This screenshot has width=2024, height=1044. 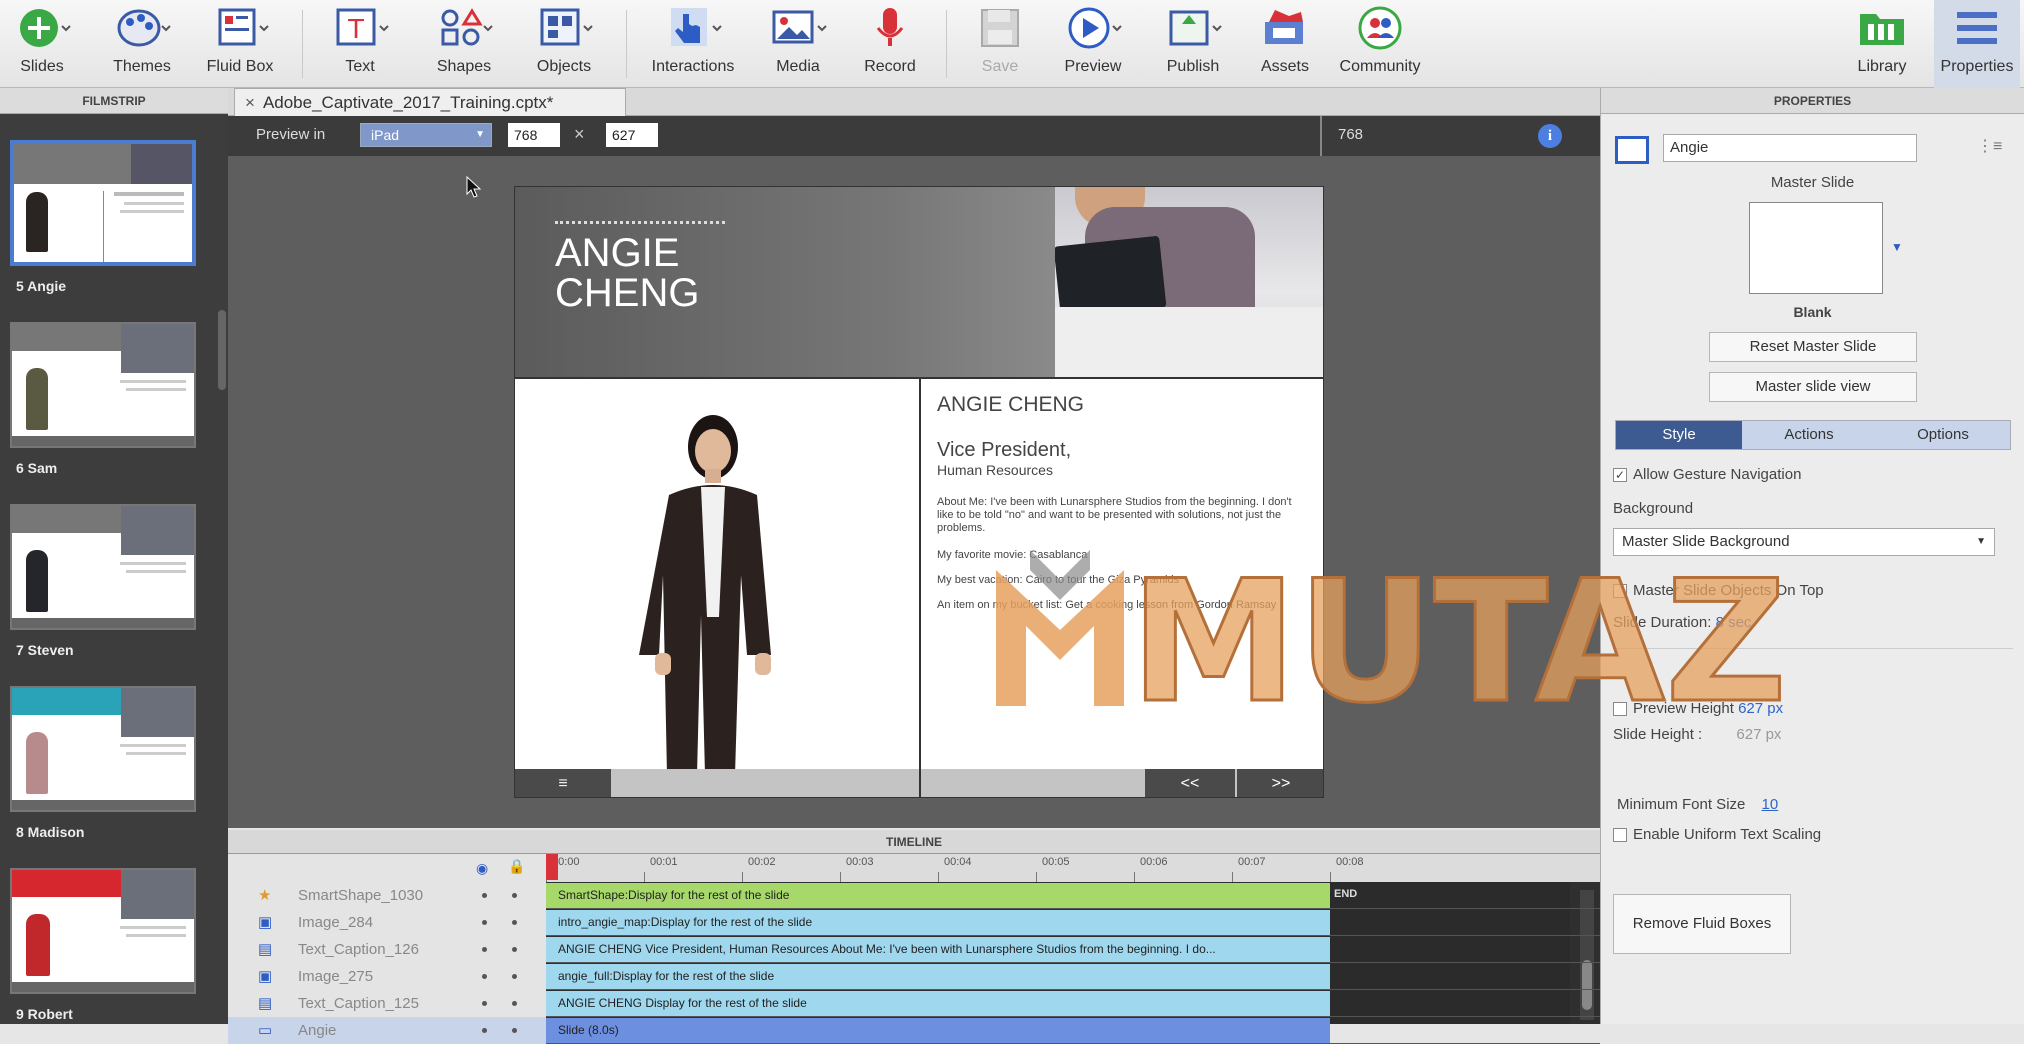 What do you see at coordinates (1760, 708) in the screenshot?
I see `preview-height-value: 627 px` at bounding box center [1760, 708].